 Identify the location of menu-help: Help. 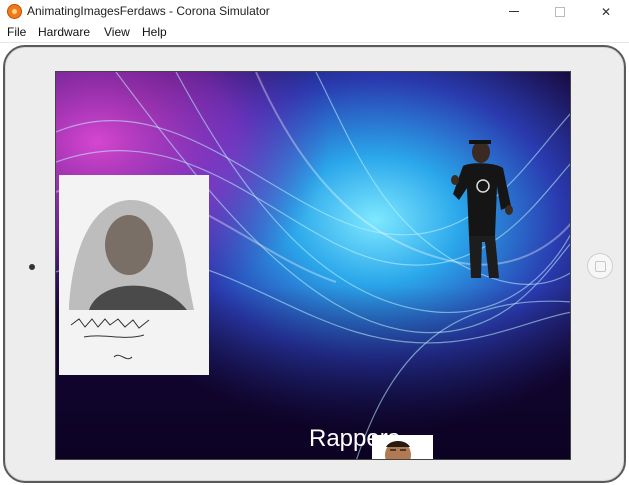
(154, 32).